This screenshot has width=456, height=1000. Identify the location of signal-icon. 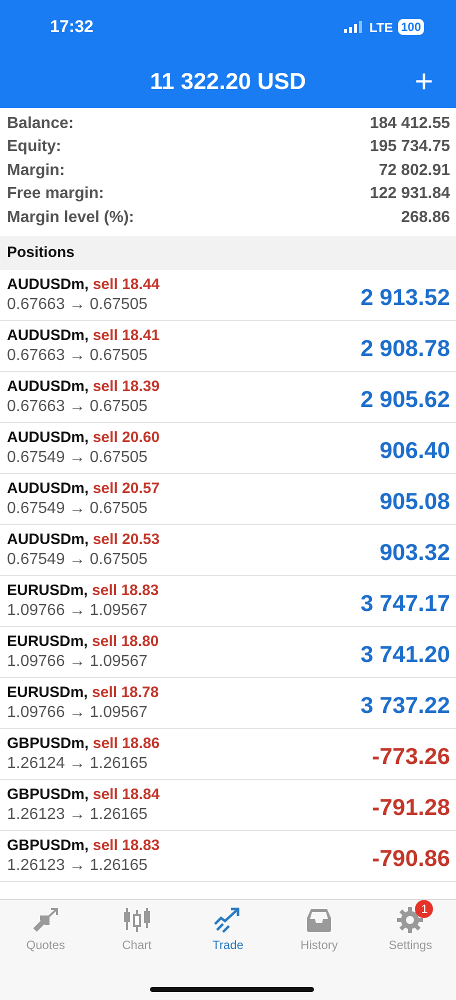
(354, 27).